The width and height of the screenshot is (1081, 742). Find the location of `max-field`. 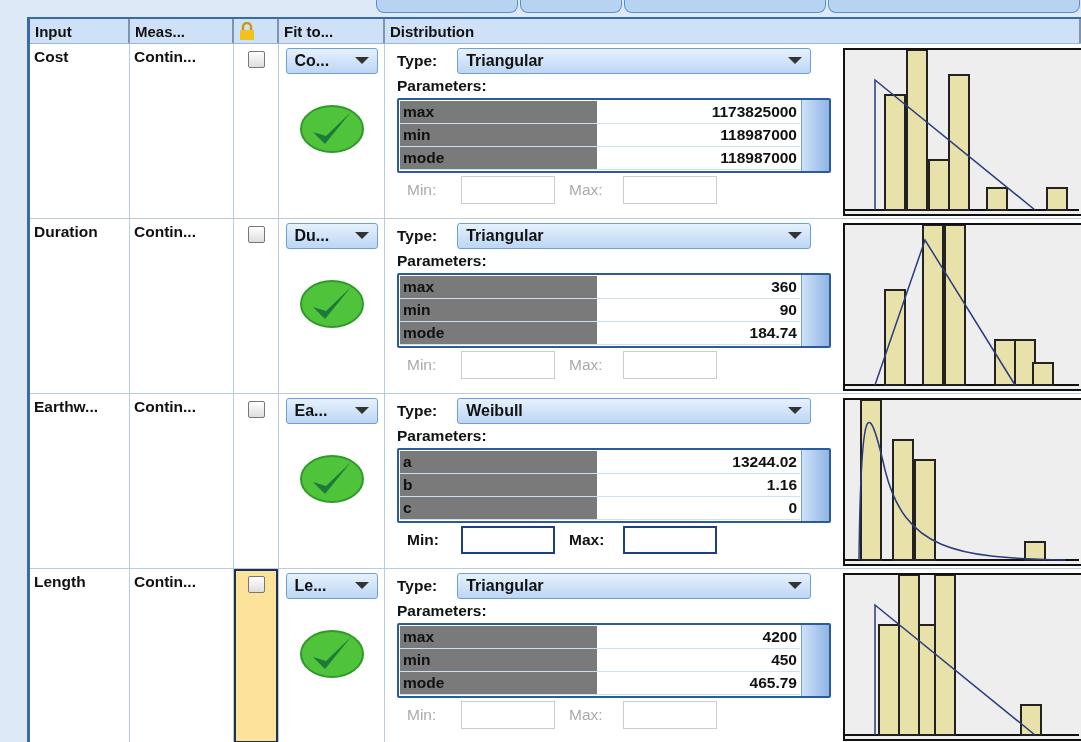

max-field is located at coordinates (670, 540).